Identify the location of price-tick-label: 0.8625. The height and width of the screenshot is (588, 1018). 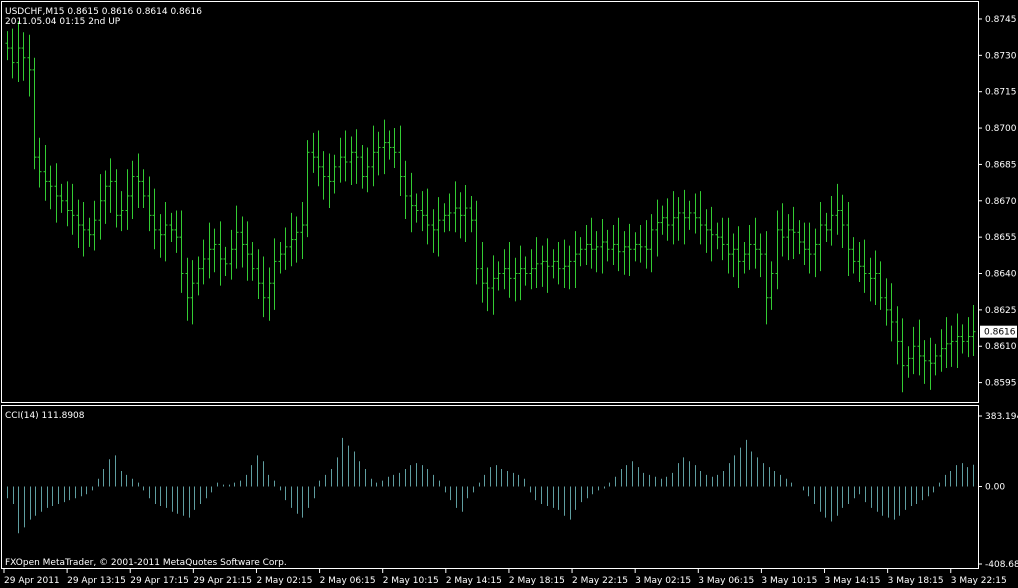
(1001, 311).